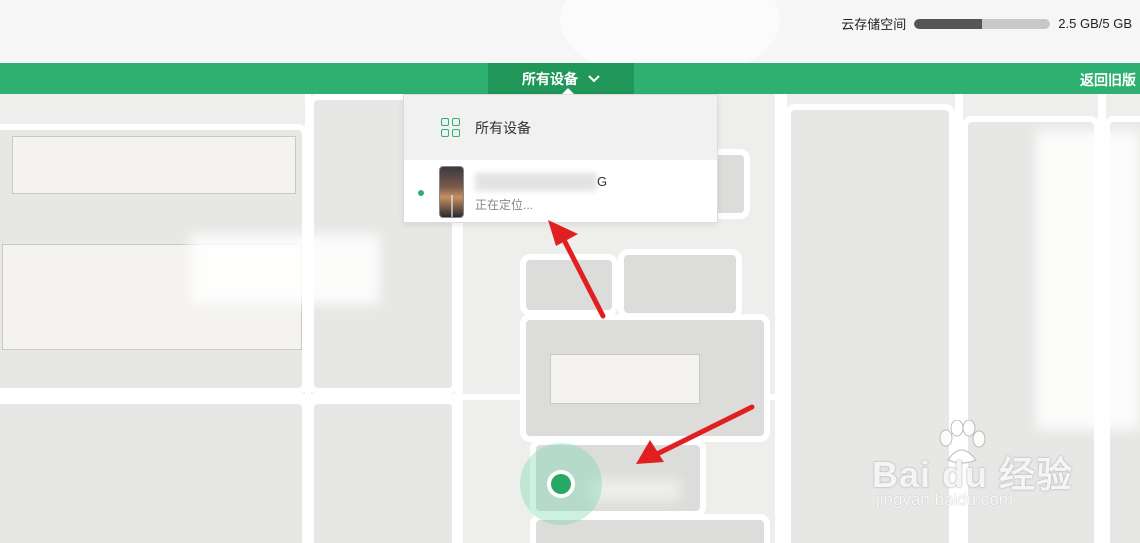 Image resolution: width=1140 pixels, height=543 pixels. I want to click on top-header: 云存储空间 2.5 GB/5 GB, so click(570, 40).